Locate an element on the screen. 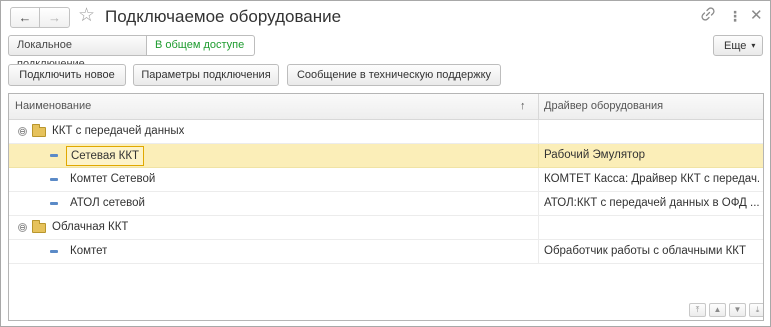  table-row: Сетевая ККТ Рабочий Эмулятор is located at coordinates (386, 156).